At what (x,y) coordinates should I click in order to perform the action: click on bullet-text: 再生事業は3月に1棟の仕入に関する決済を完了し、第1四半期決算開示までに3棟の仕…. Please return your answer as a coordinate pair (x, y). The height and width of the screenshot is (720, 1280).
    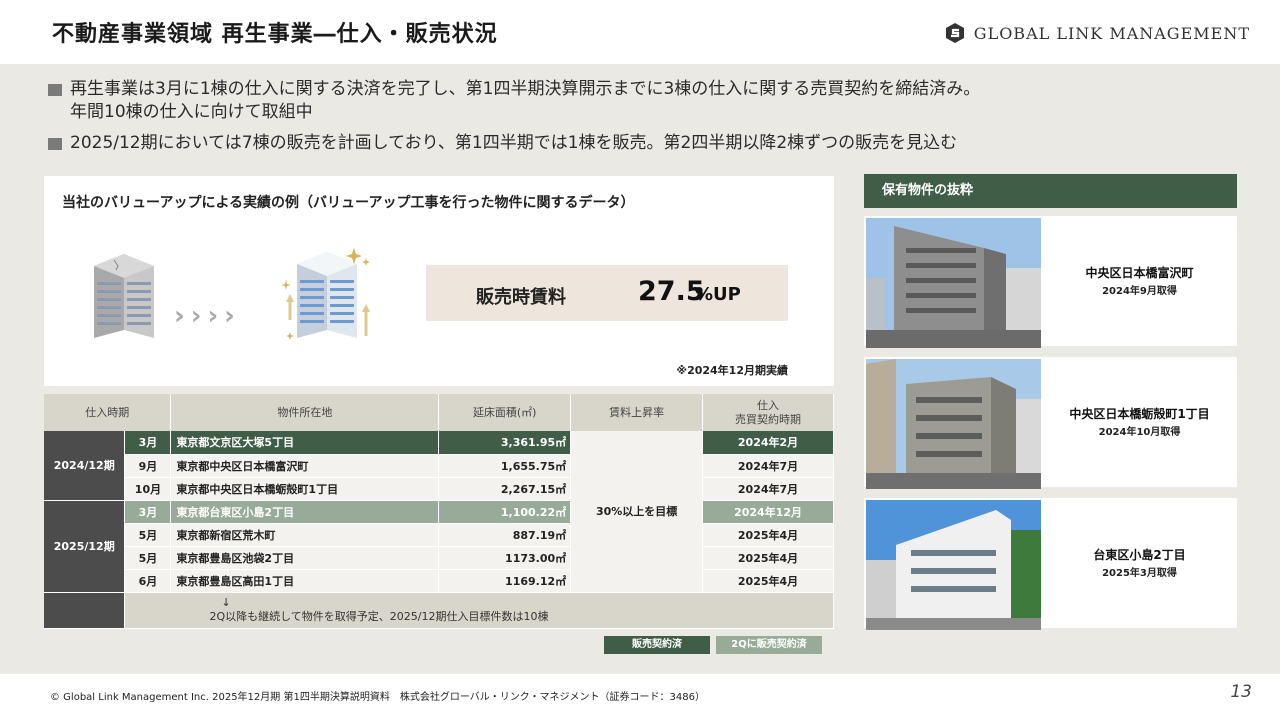
    Looking at the image, I should click on (525, 100).